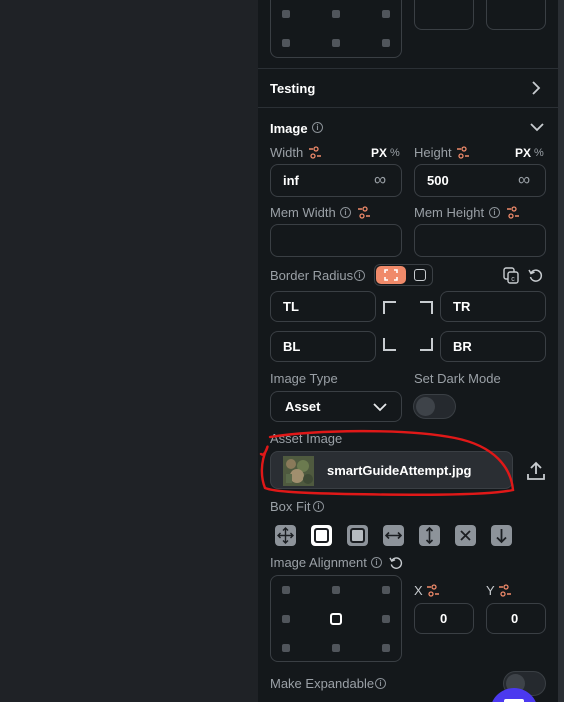 Image resolution: width=564 pixels, height=702 pixels. What do you see at coordinates (537, 127) in the screenshot?
I see `chevron-down-icon` at bounding box center [537, 127].